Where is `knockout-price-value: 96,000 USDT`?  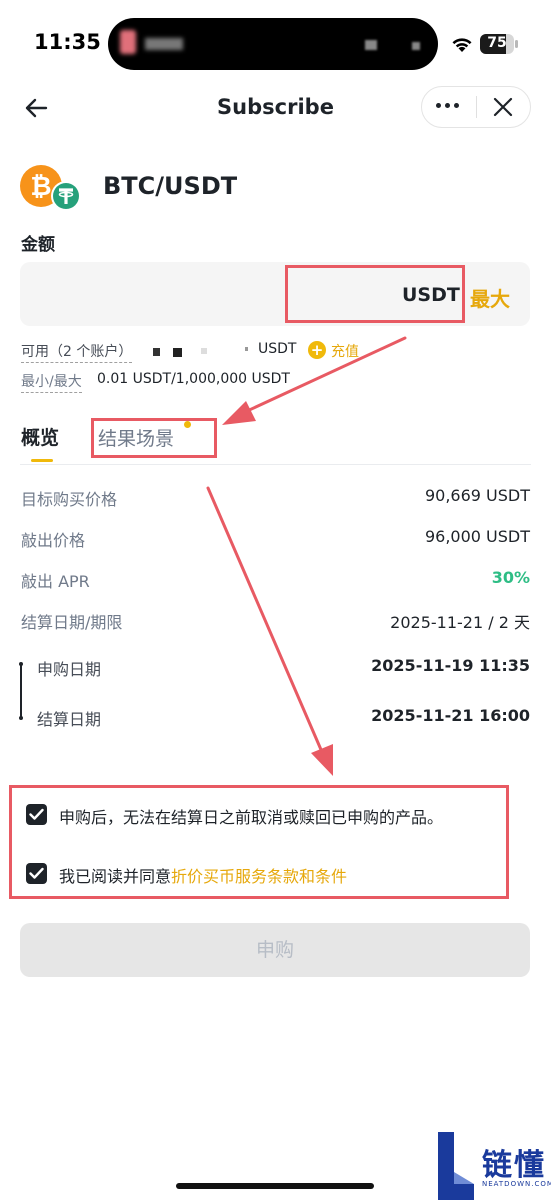 knockout-price-value: 96,000 USDT is located at coordinates (477, 536).